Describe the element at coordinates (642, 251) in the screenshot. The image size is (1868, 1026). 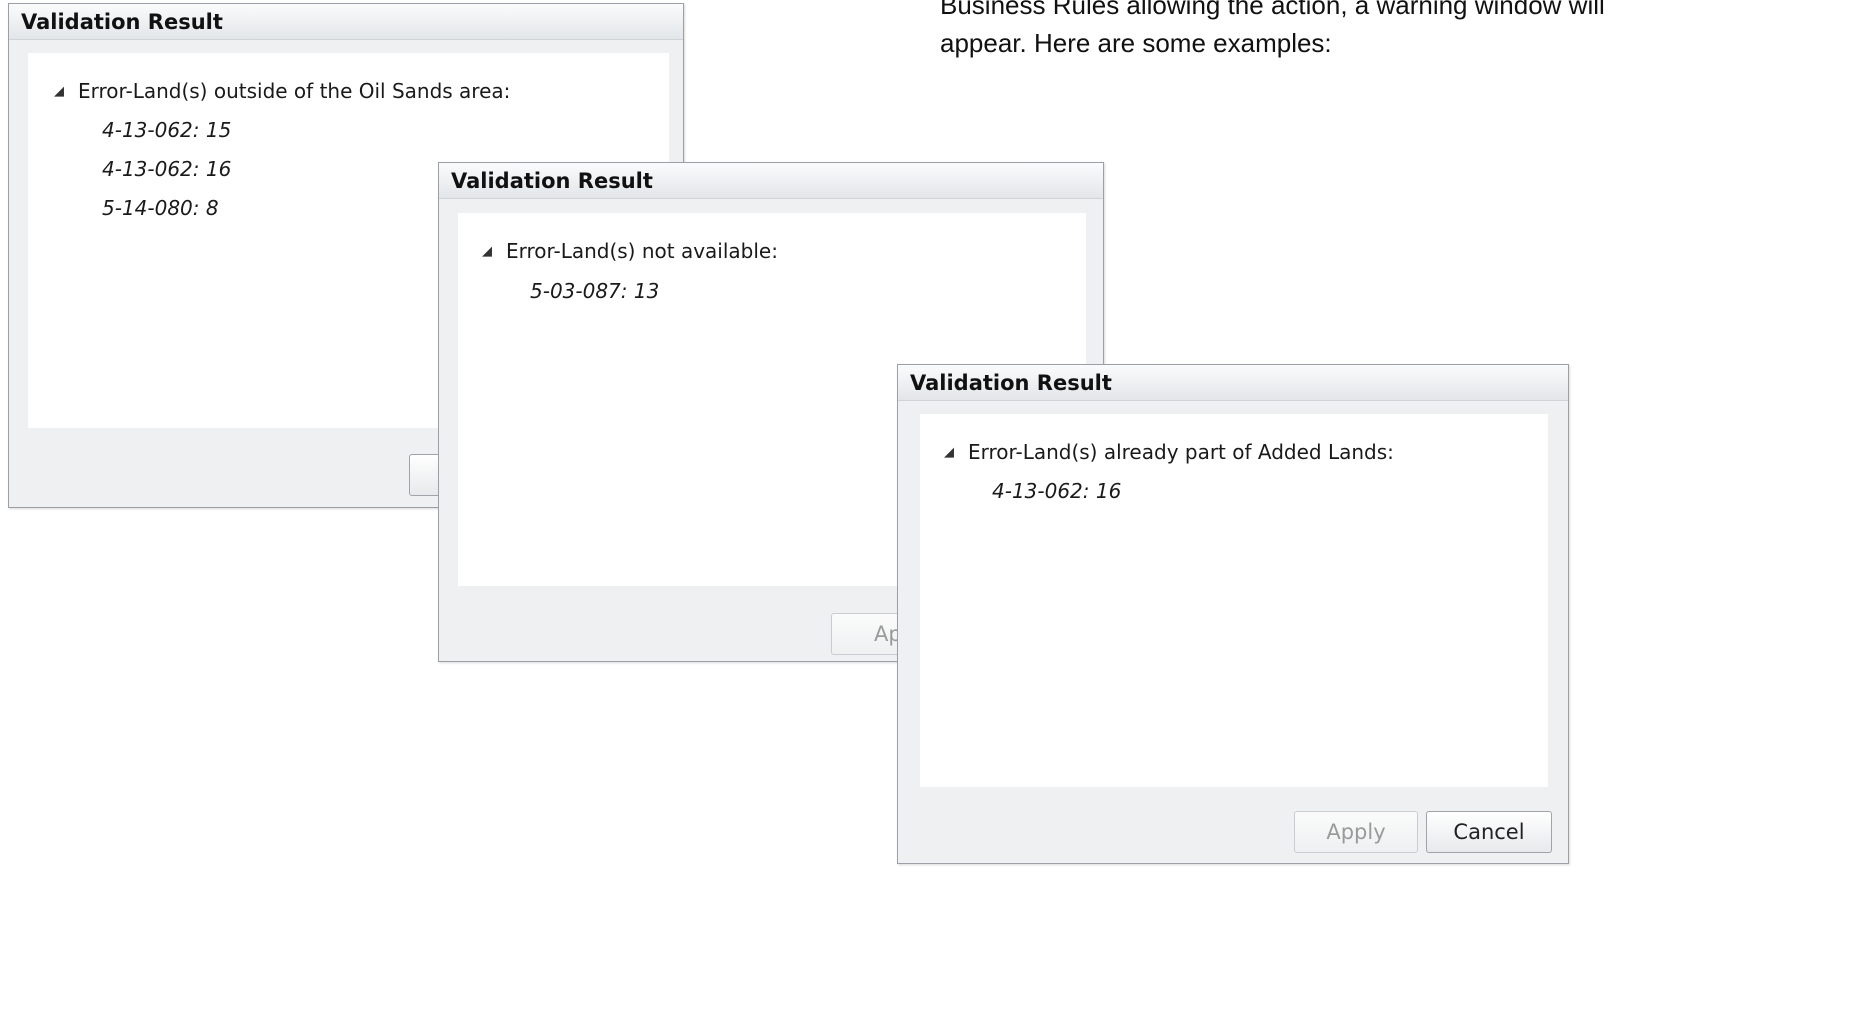
I see `group-label: Error-Land(s) not available:` at that location.